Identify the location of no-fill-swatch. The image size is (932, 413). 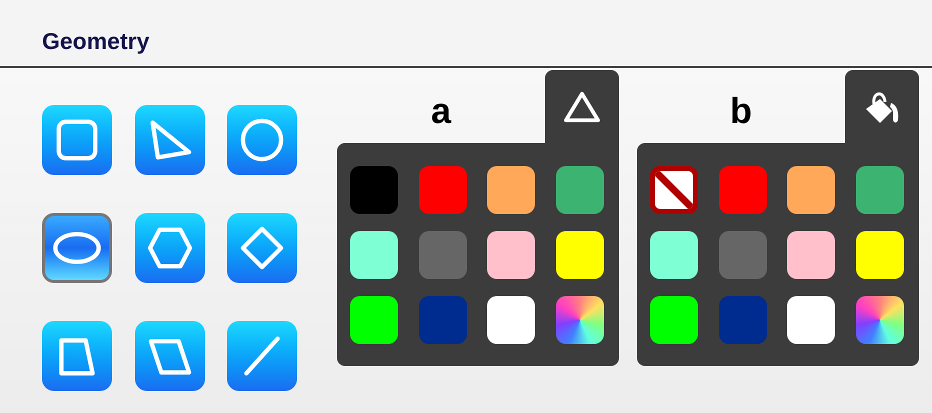
(674, 190).